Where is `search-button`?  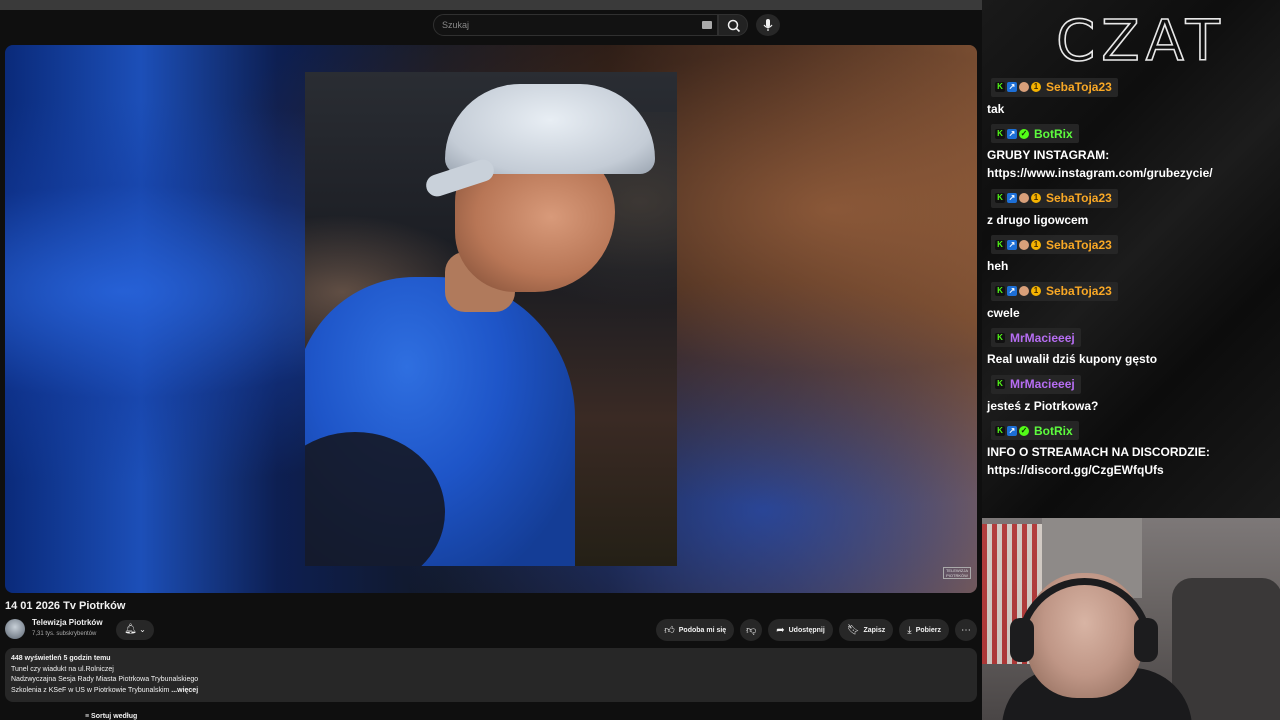
search-button is located at coordinates (733, 25).